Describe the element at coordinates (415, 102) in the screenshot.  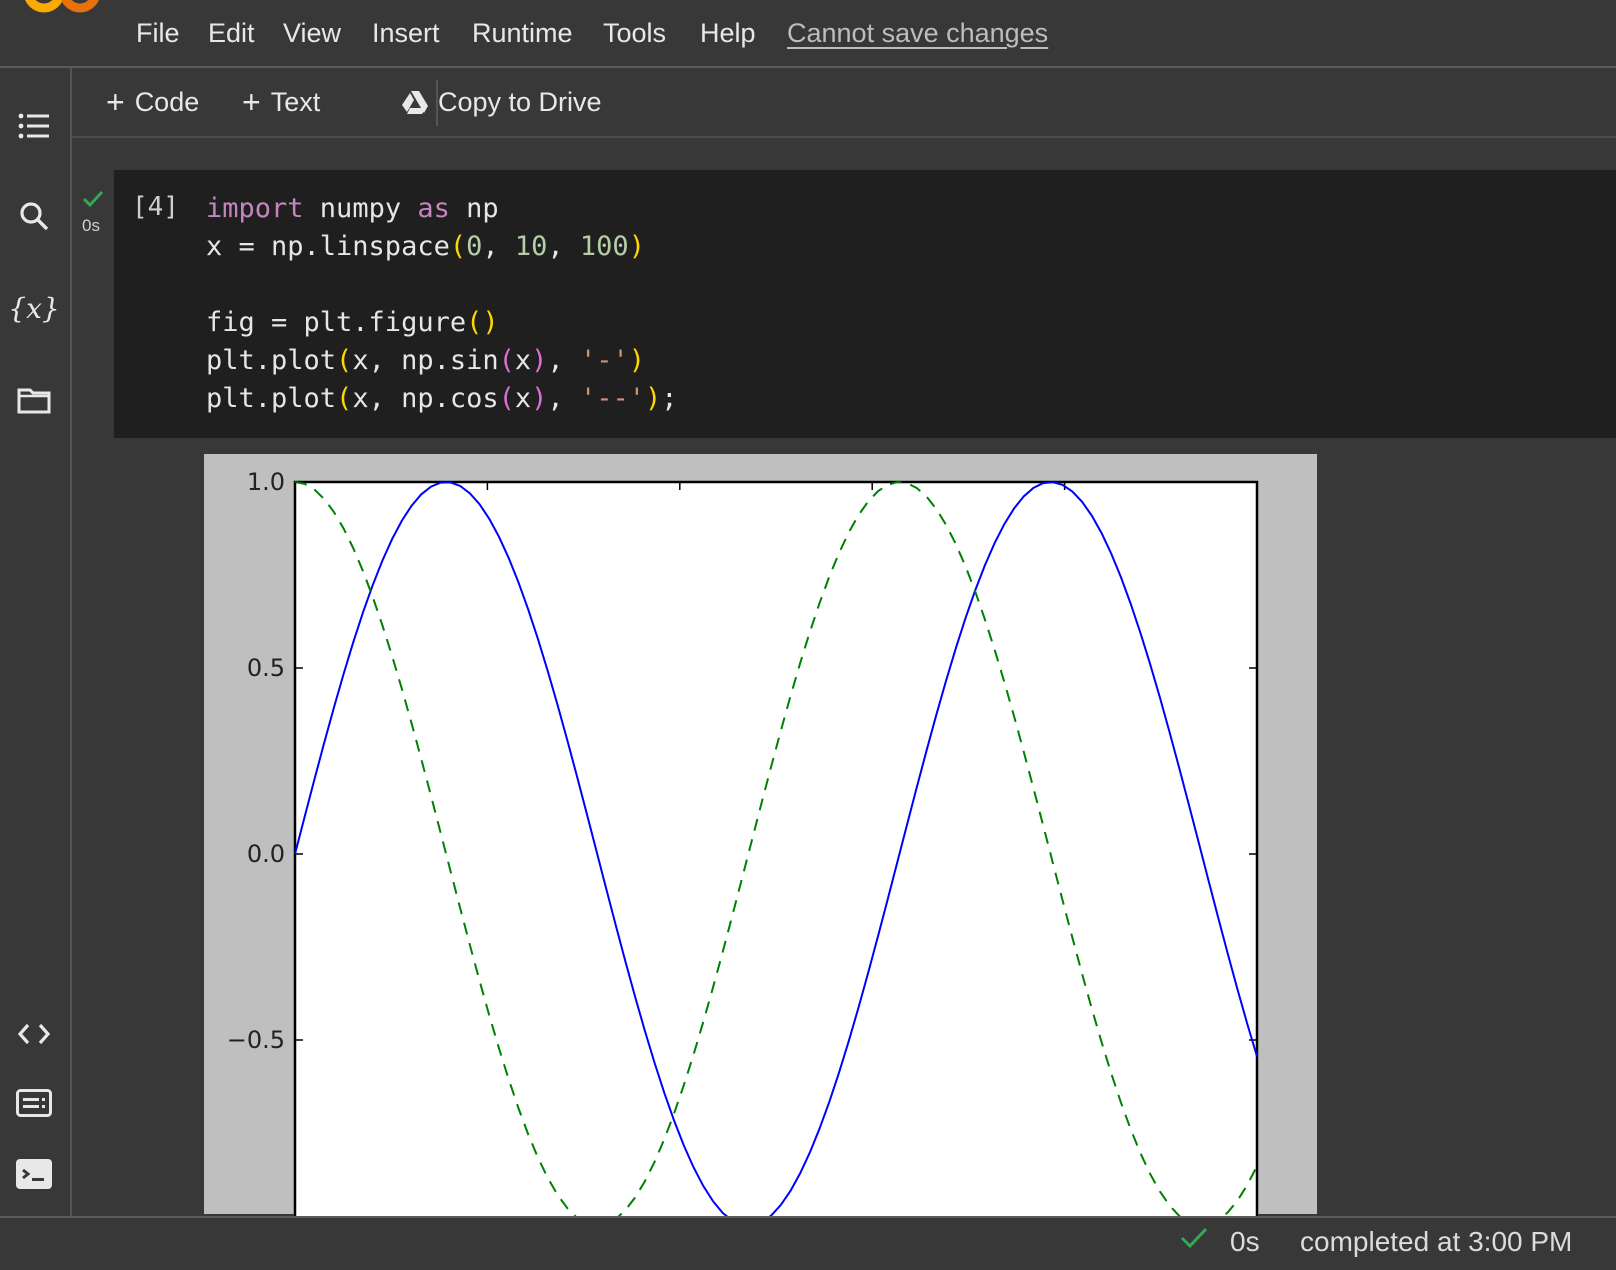
I see `google-drive-icon` at that location.